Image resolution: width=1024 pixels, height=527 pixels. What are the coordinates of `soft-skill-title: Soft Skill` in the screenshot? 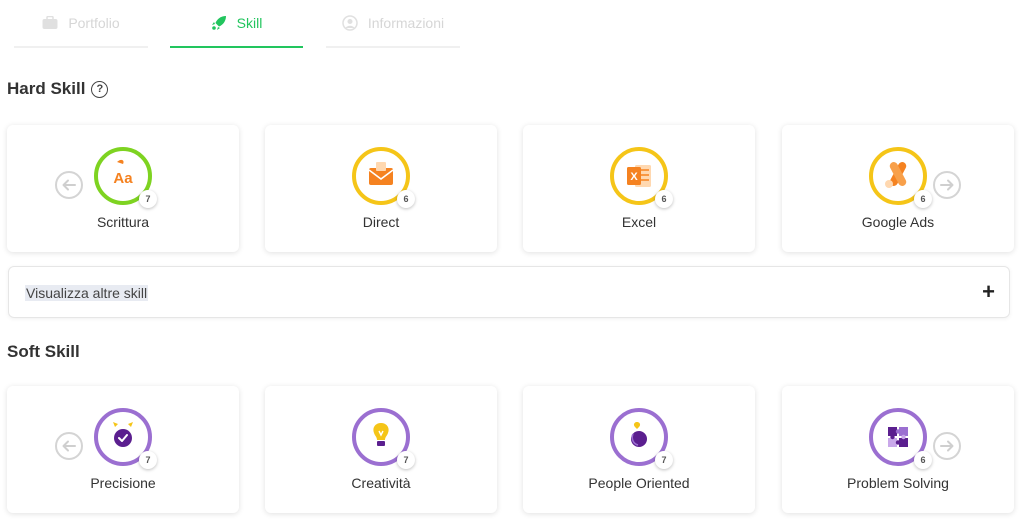 It's located at (43, 352).